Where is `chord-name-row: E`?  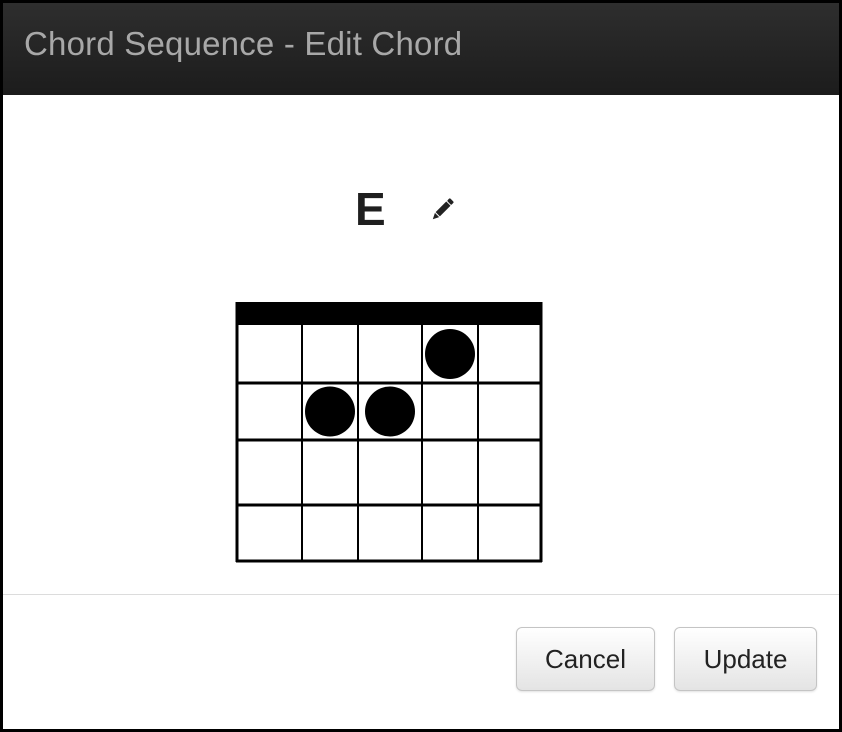 chord-name-row: E is located at coordinates (421, 211).